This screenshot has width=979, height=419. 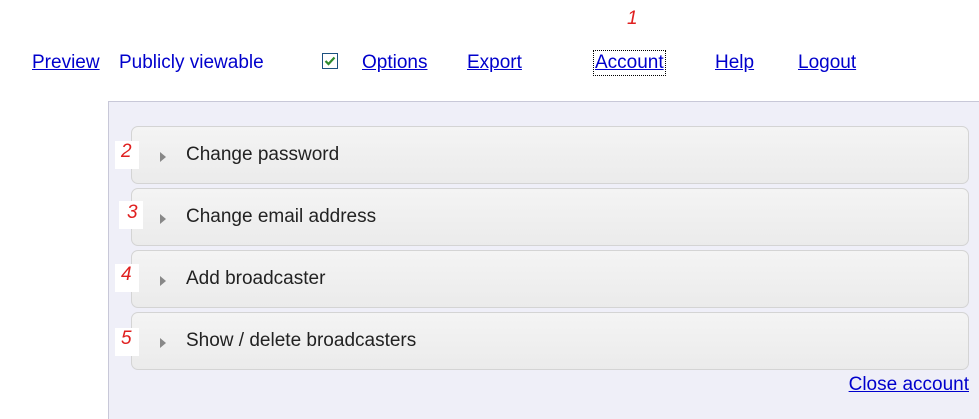 I want to click on step-marker-3: 3, so click(x=132, y=212).